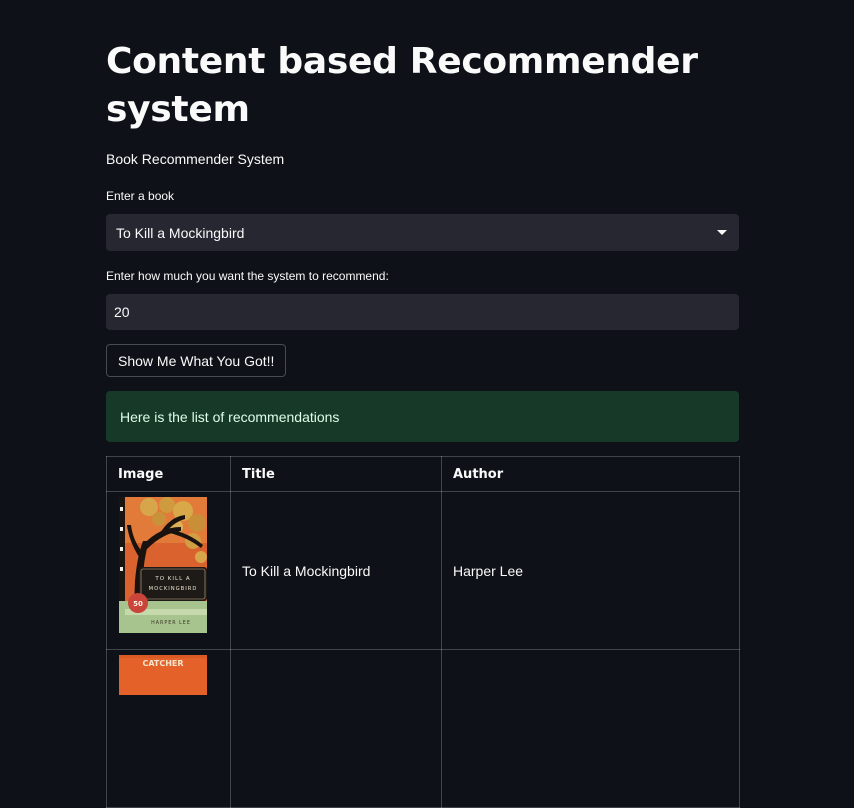  I want to click on table-cell-author, so click(590, 728).